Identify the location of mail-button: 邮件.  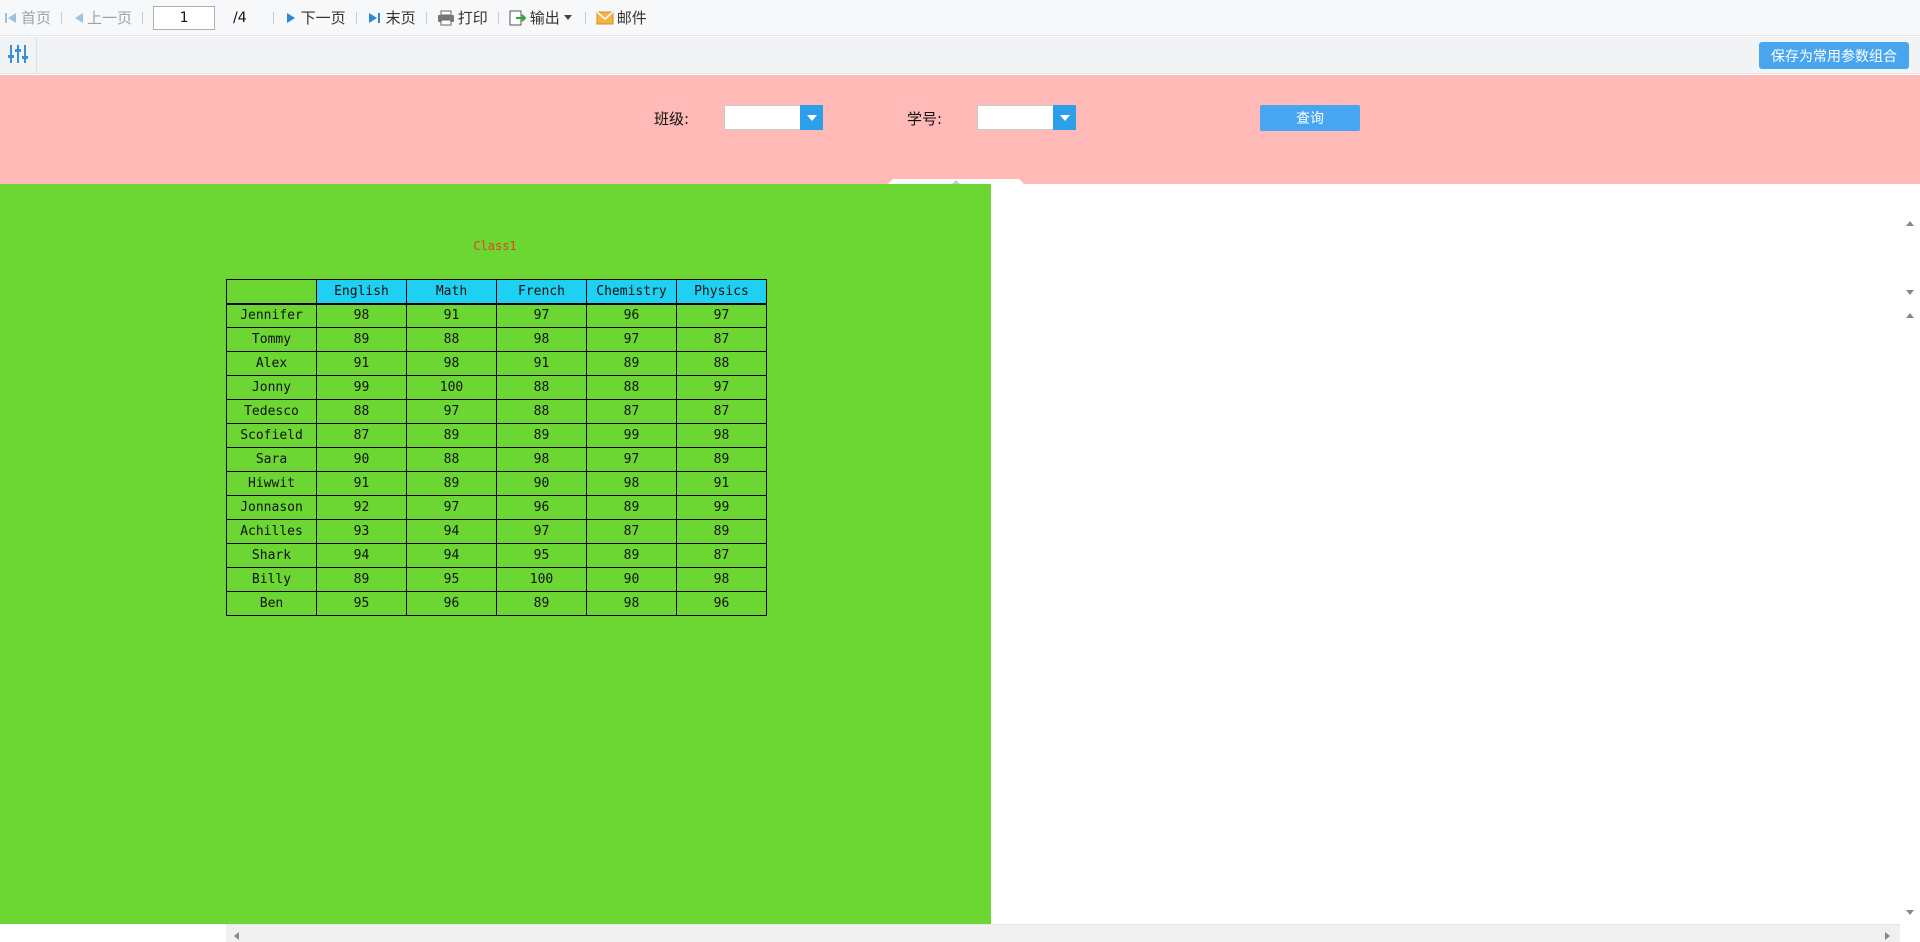
(621, 18).